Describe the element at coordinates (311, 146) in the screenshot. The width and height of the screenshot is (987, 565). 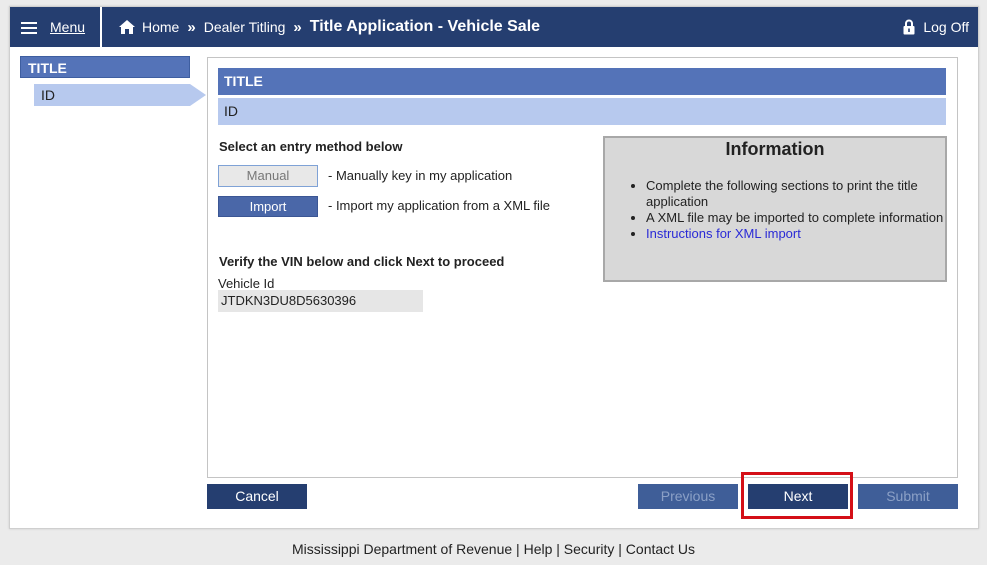
I see `entry-method-heading: Select an entry method below` at that location.